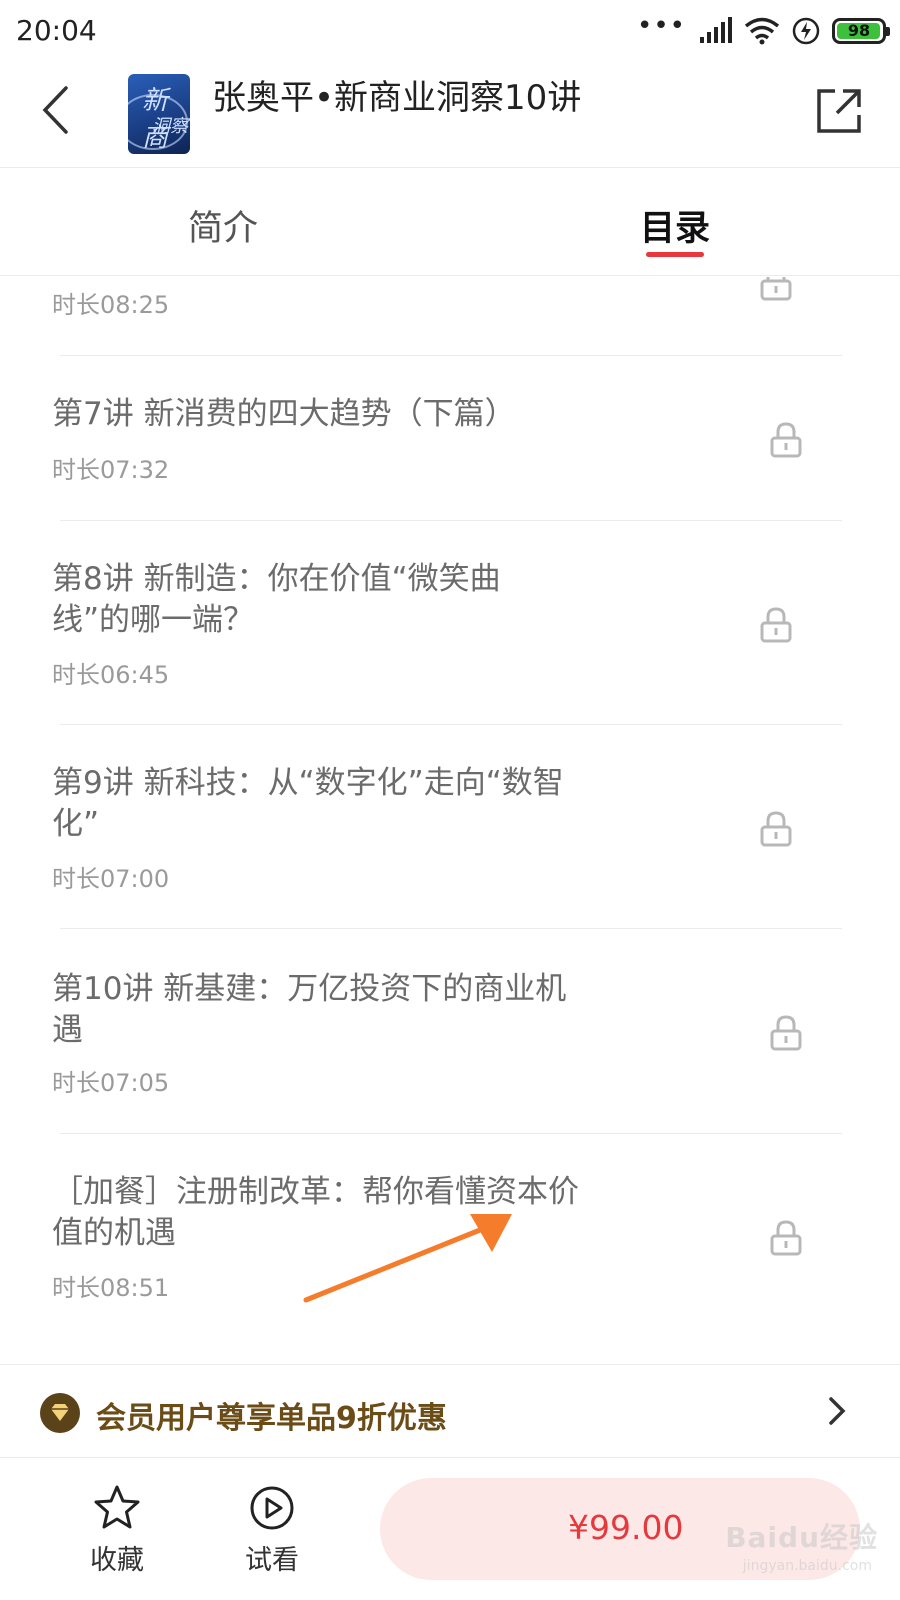  I want to click on cover-text-2: 洞察, so click(170, 126).